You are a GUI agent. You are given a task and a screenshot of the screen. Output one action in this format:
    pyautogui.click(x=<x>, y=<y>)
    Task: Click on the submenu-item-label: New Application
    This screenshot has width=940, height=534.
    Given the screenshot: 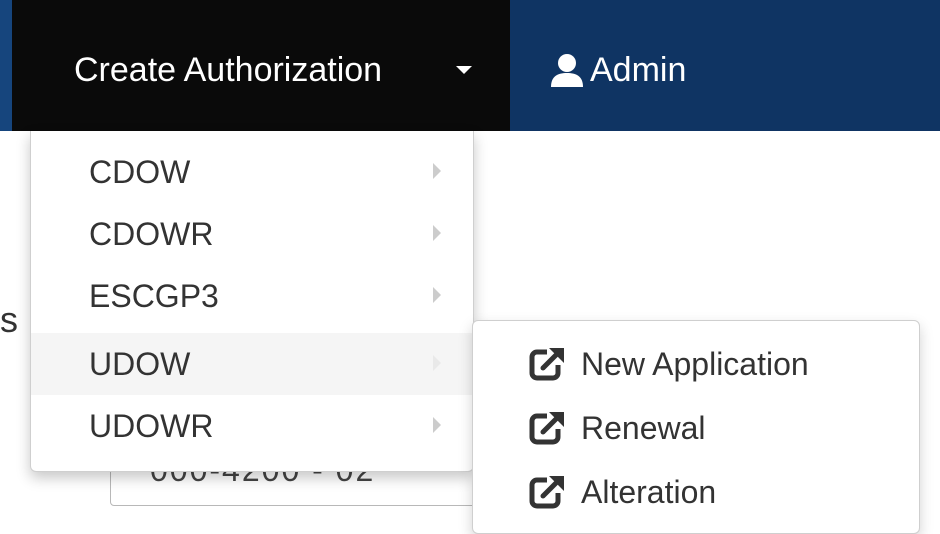 What is the action you would take?
    pyautogui.click(x=695, y=364)
    